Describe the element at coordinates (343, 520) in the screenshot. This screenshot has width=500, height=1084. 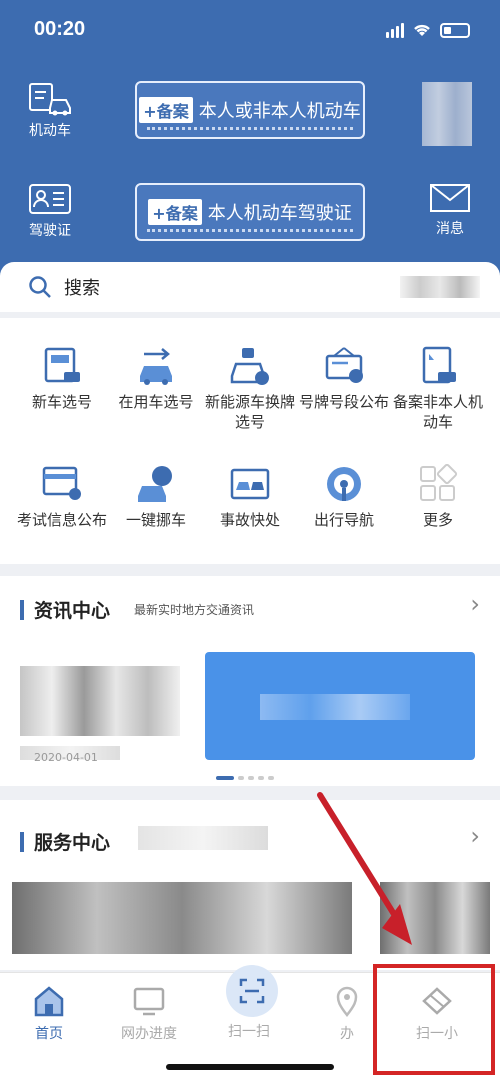
I see `service-label: 出行导航` at that location.